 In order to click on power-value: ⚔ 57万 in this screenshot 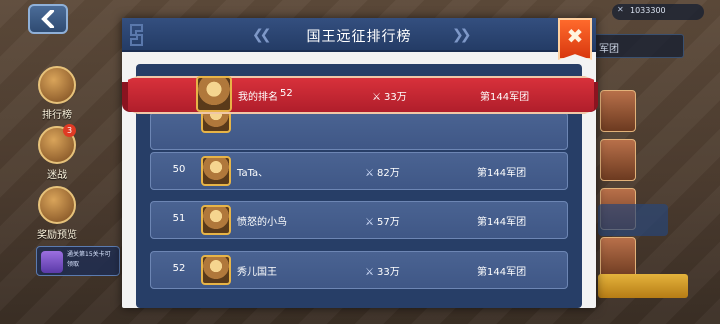, I will do `click(382, 220)`.